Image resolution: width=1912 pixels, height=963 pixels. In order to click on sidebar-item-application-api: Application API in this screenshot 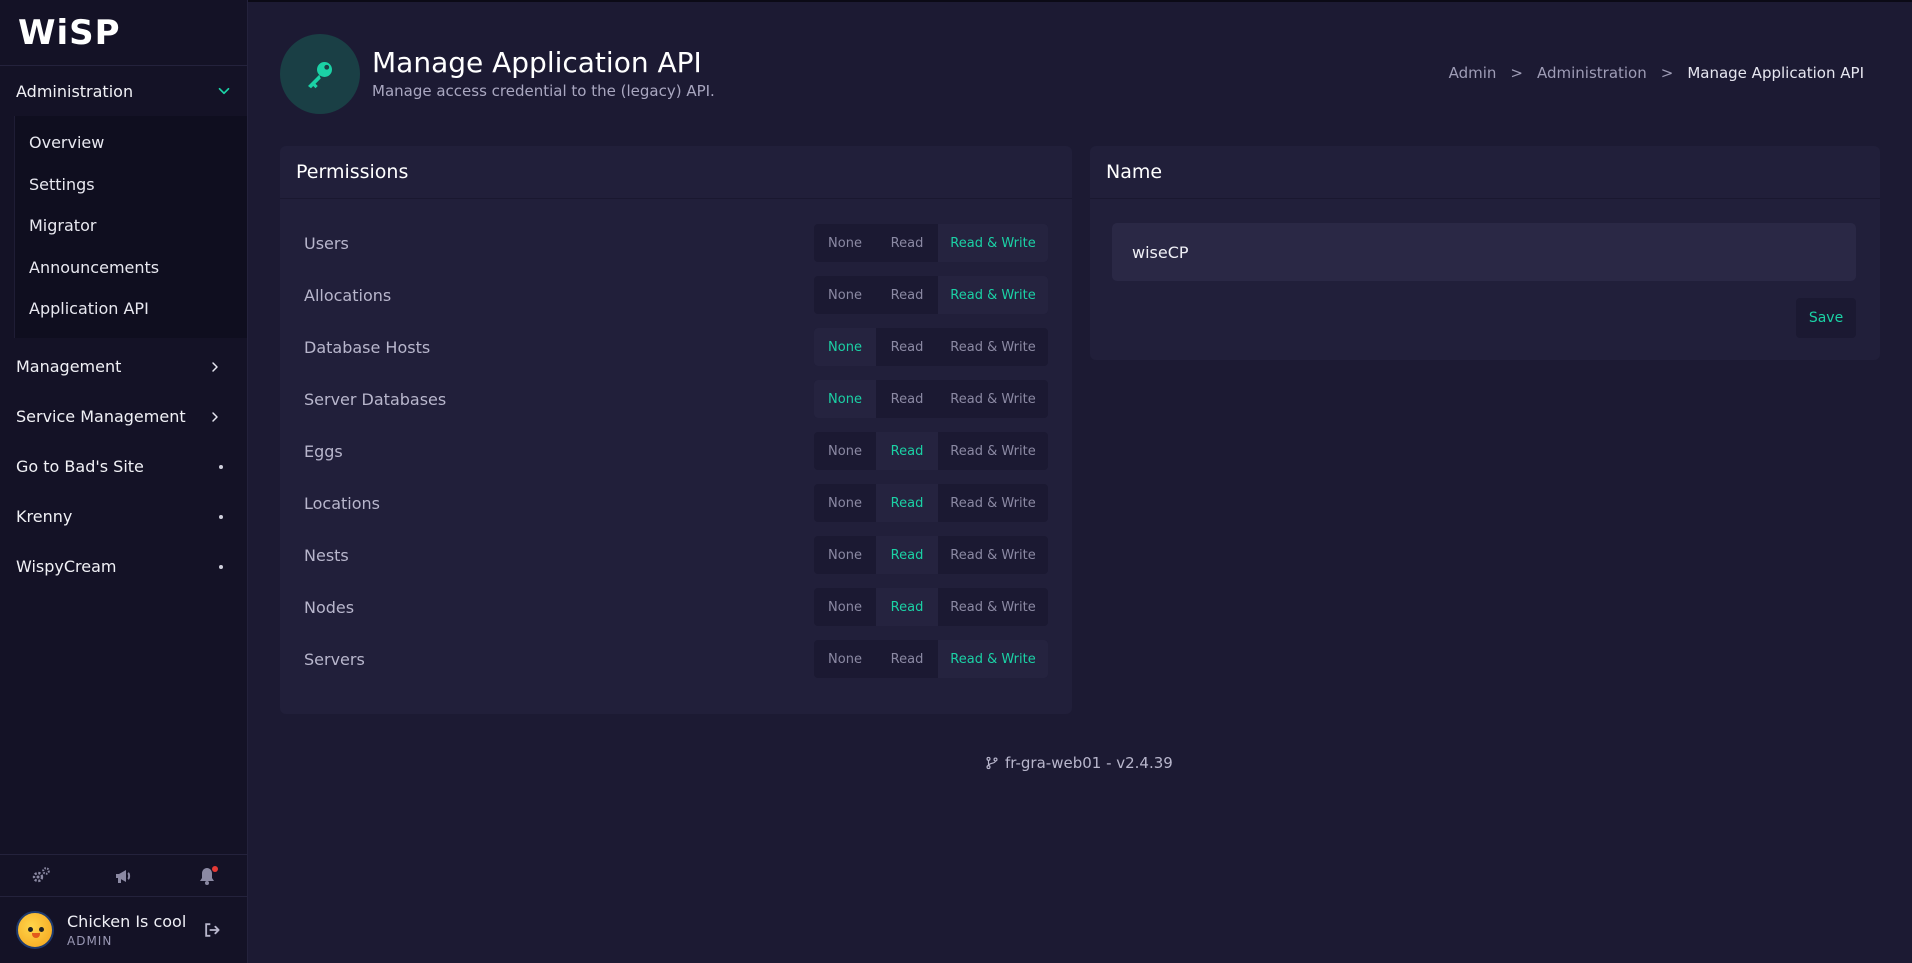, I will do `click(131, 309)`.